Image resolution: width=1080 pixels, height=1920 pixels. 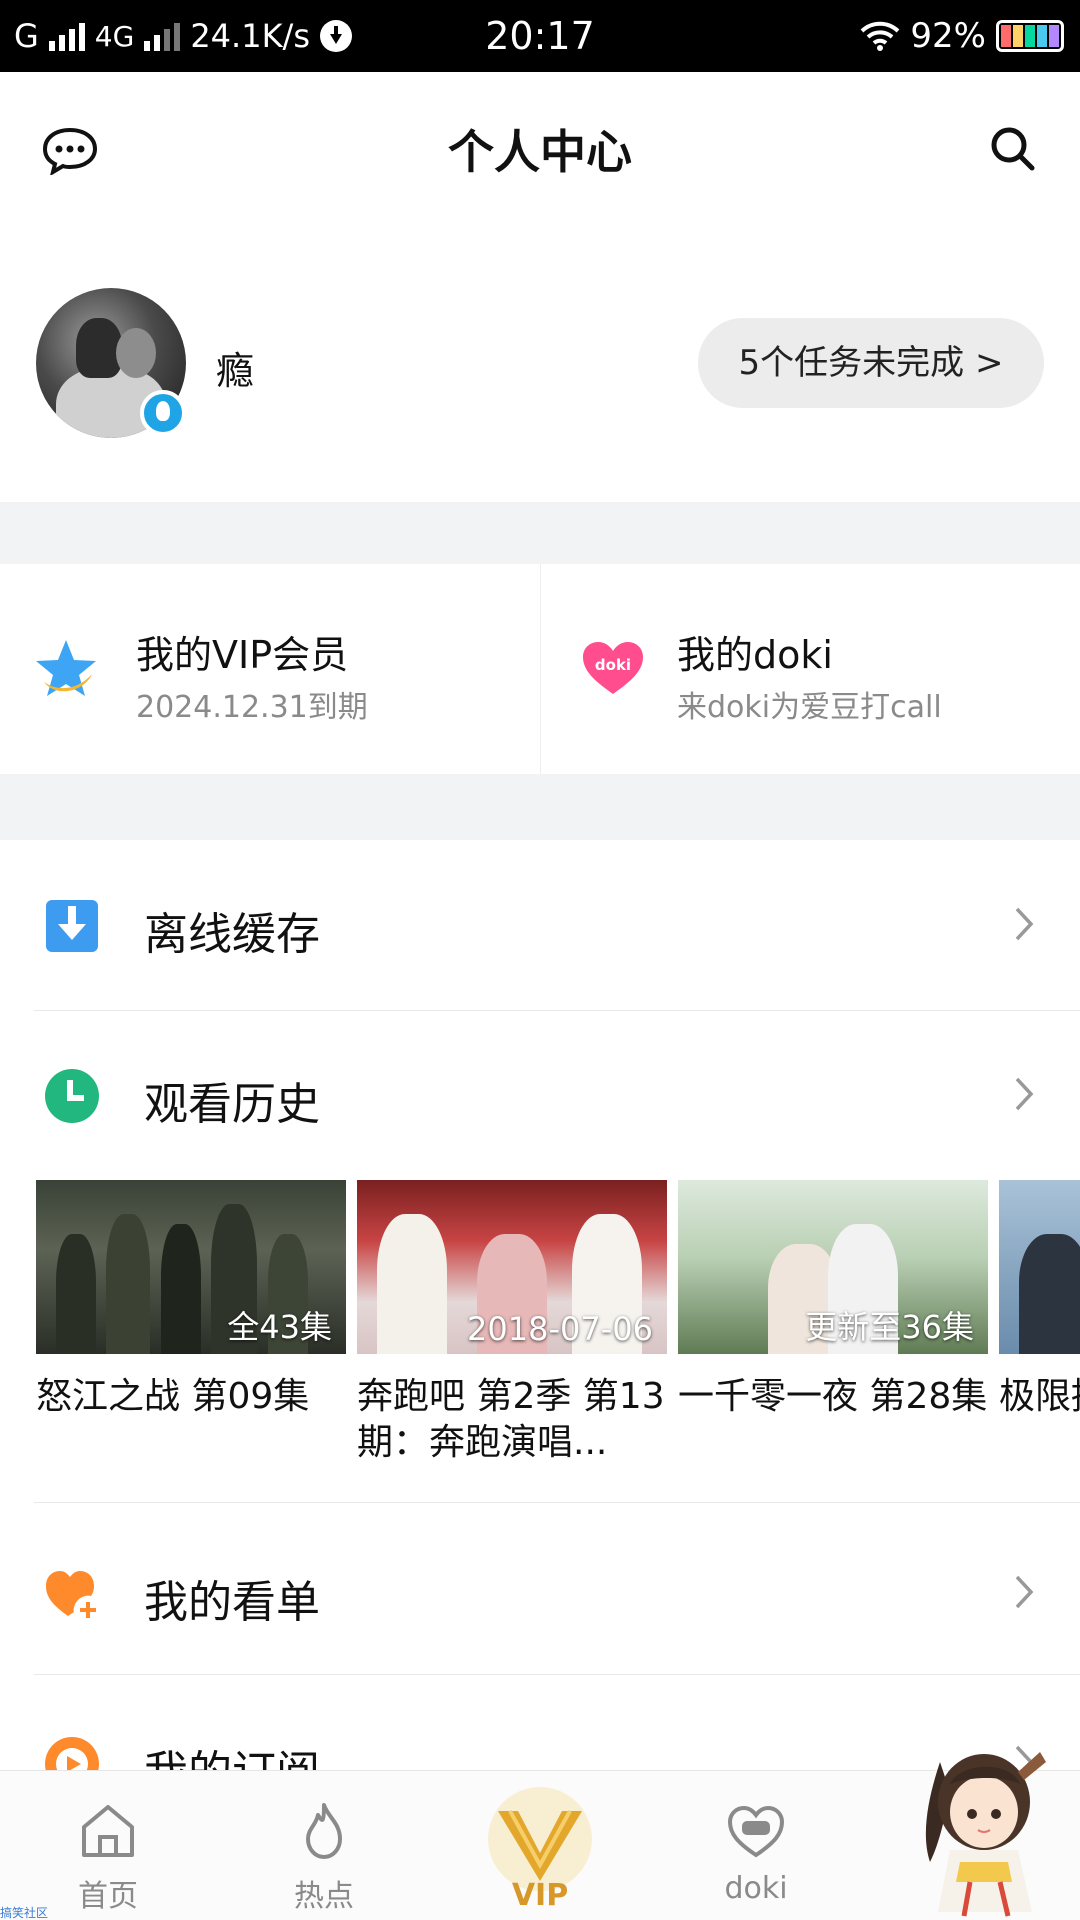 I want to click on section-spacer, so click(x=540, y=533).